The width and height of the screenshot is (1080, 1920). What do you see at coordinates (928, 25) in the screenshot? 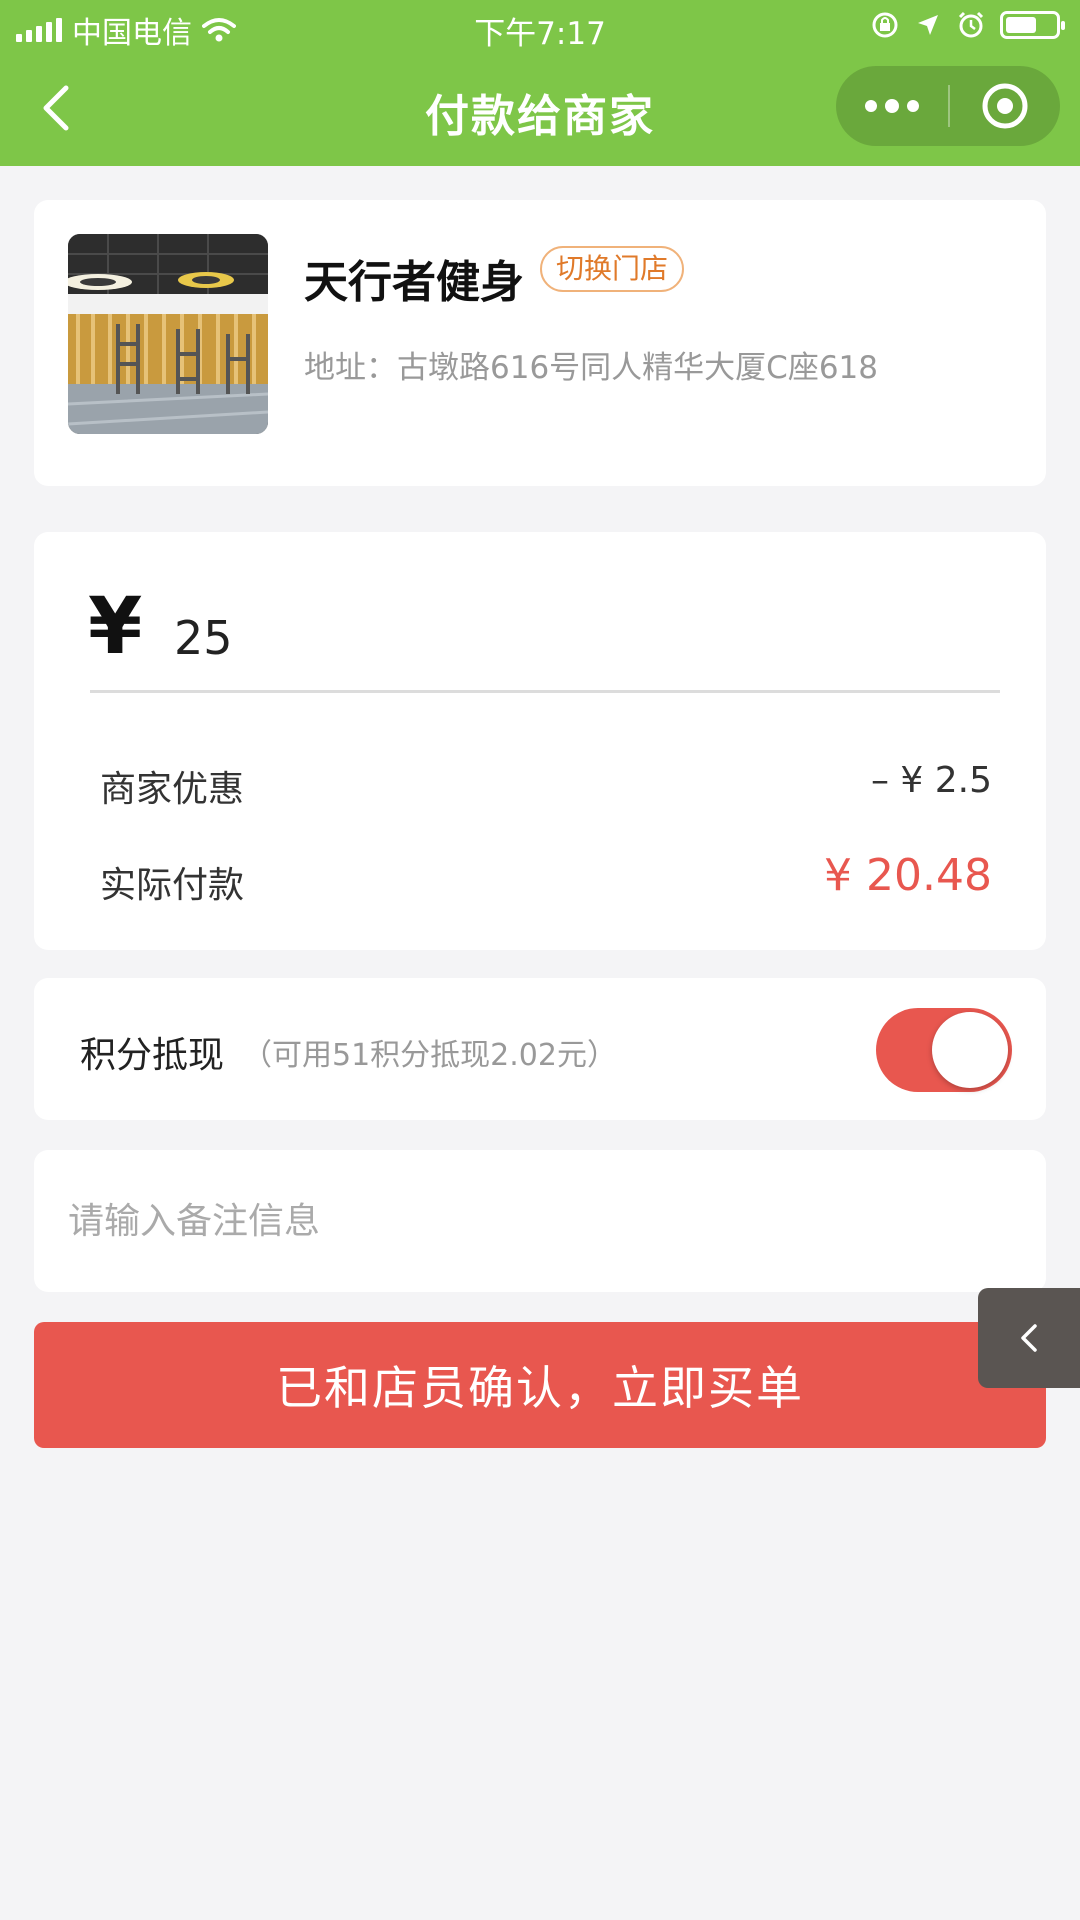
I see `location-icon` at bounding box center [928, 25].